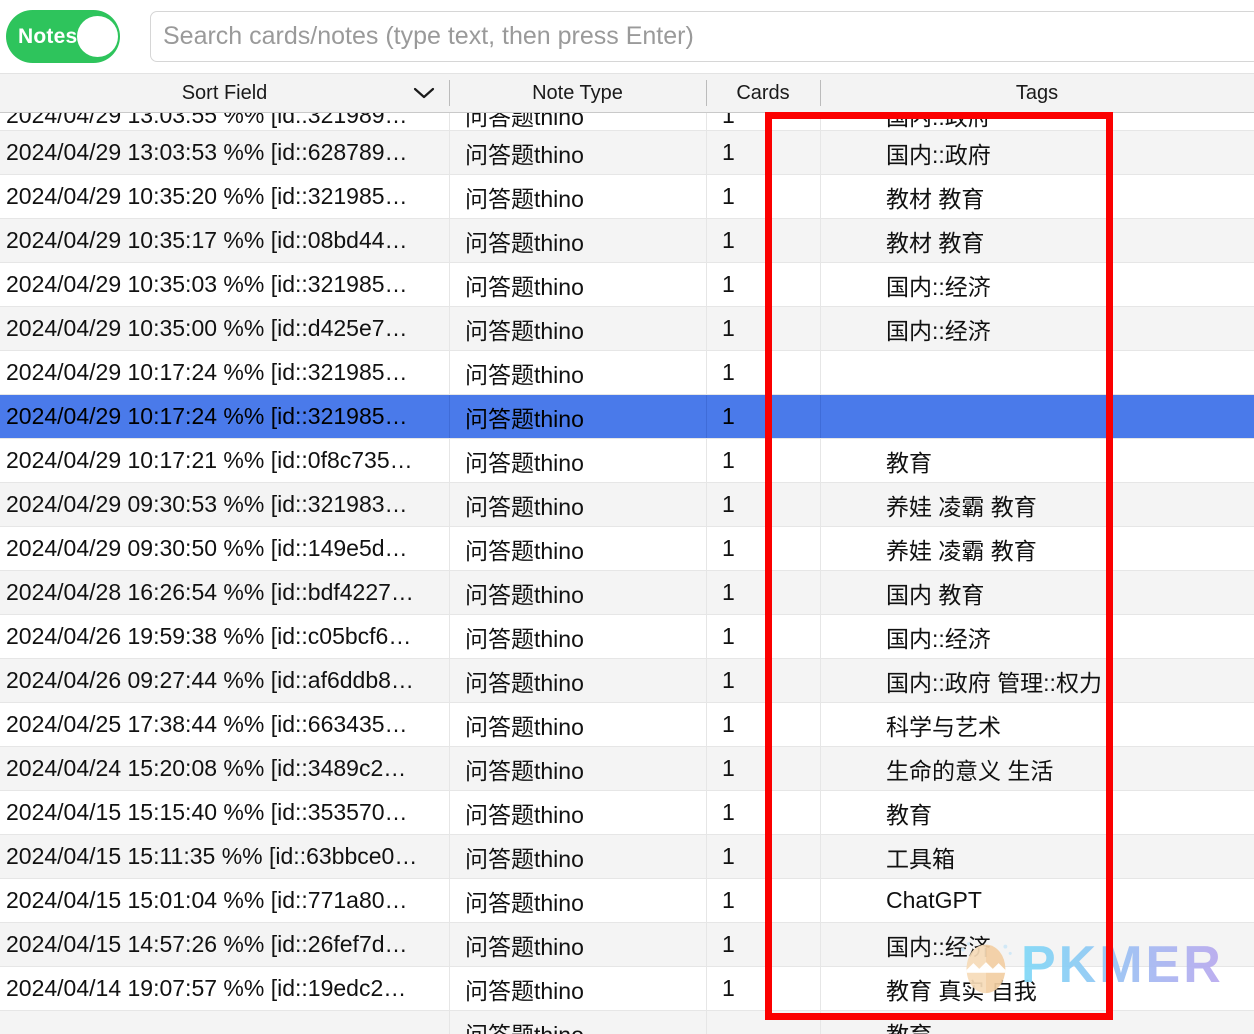 The height and width of the screenshot is (1034, 1254). What do you see at coordinates (1037, 856) in the screenshot?
I see `cell-tags: 工具箱` at bounding box center [1037, 856].